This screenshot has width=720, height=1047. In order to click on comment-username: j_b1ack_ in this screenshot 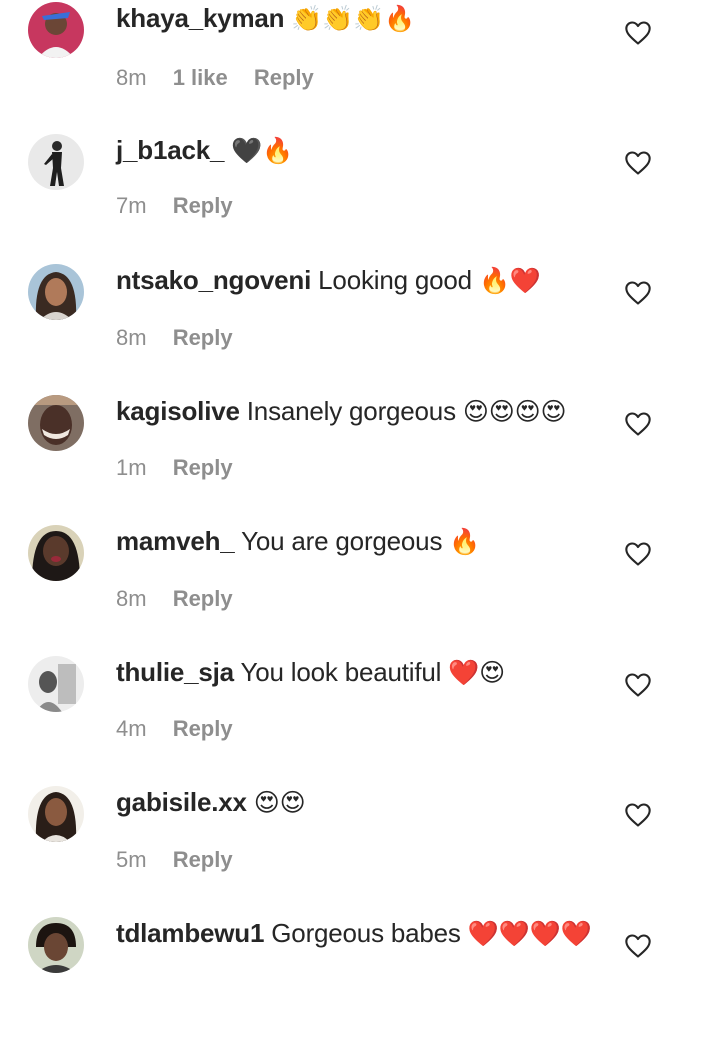, I will do `click(170, 150)`.